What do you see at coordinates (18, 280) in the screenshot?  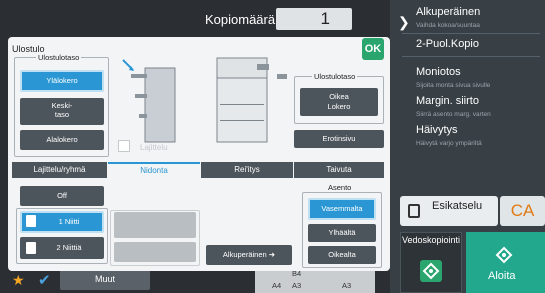 I see `star-icon: ★` at bounding box center [18, 280].